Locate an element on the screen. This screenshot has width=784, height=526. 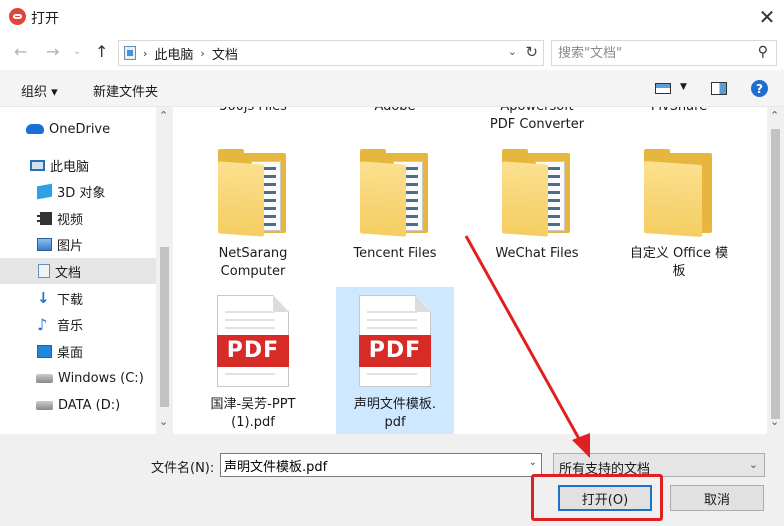
sidebar-item-pictures: 图片 is located at coordinates (78, 244).